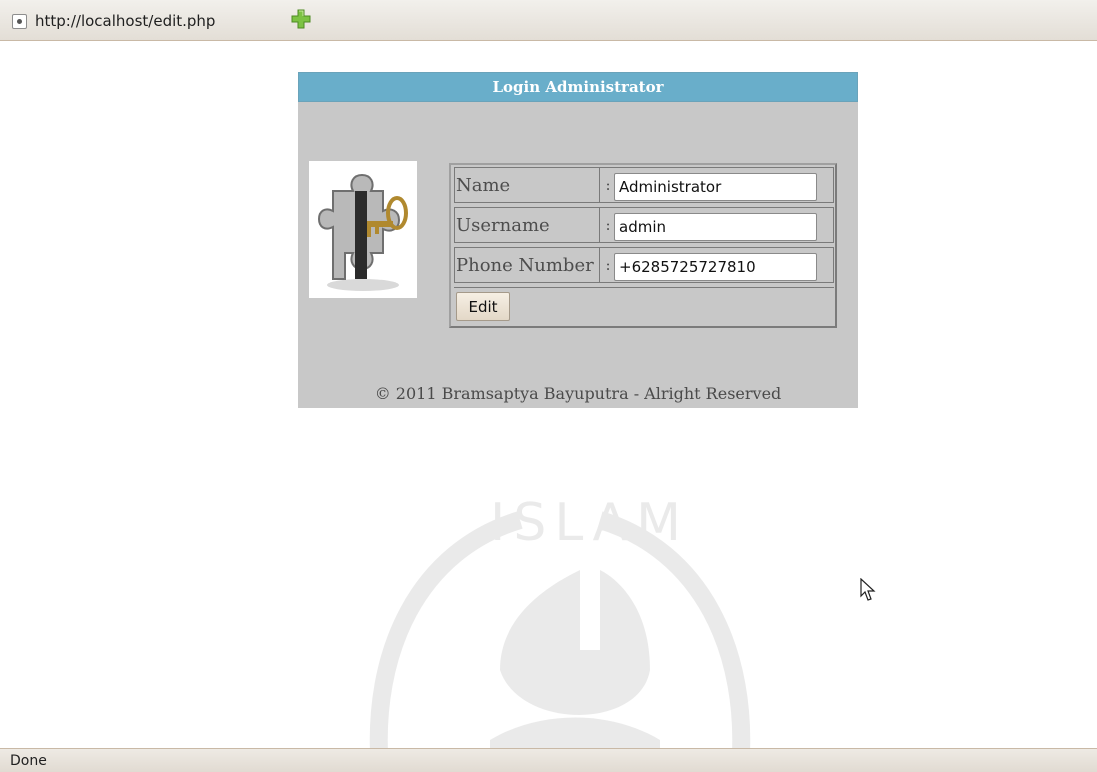  I want to click on phone-input, so click(715, 267).